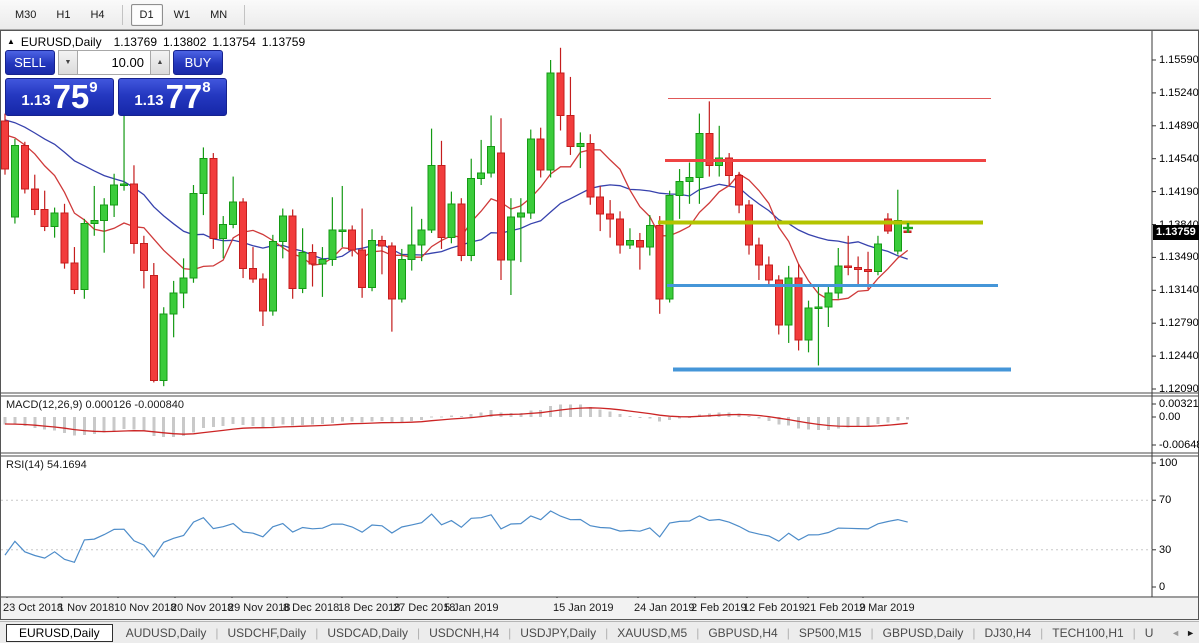  I want to click on chart-tab-sp500-m15: SP500,M15, so click(830, 633).